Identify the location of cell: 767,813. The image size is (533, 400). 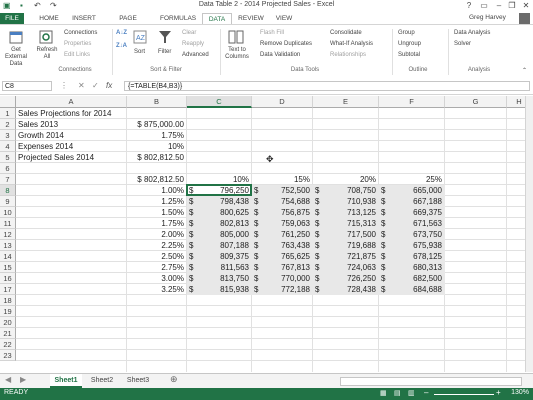
(282, 267).